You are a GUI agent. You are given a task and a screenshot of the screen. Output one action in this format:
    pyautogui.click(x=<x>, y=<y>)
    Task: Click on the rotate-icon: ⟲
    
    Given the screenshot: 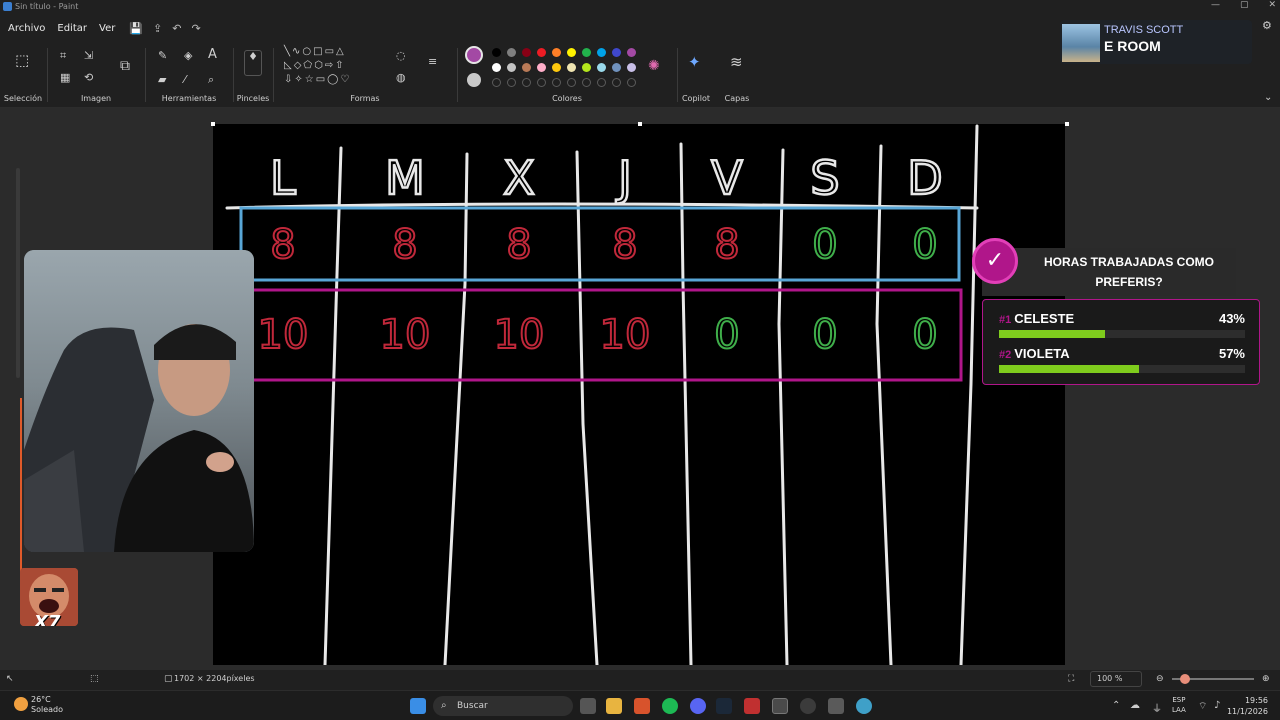 What is the action you would take?
    pyautogui.click(x=88, y=78)
    